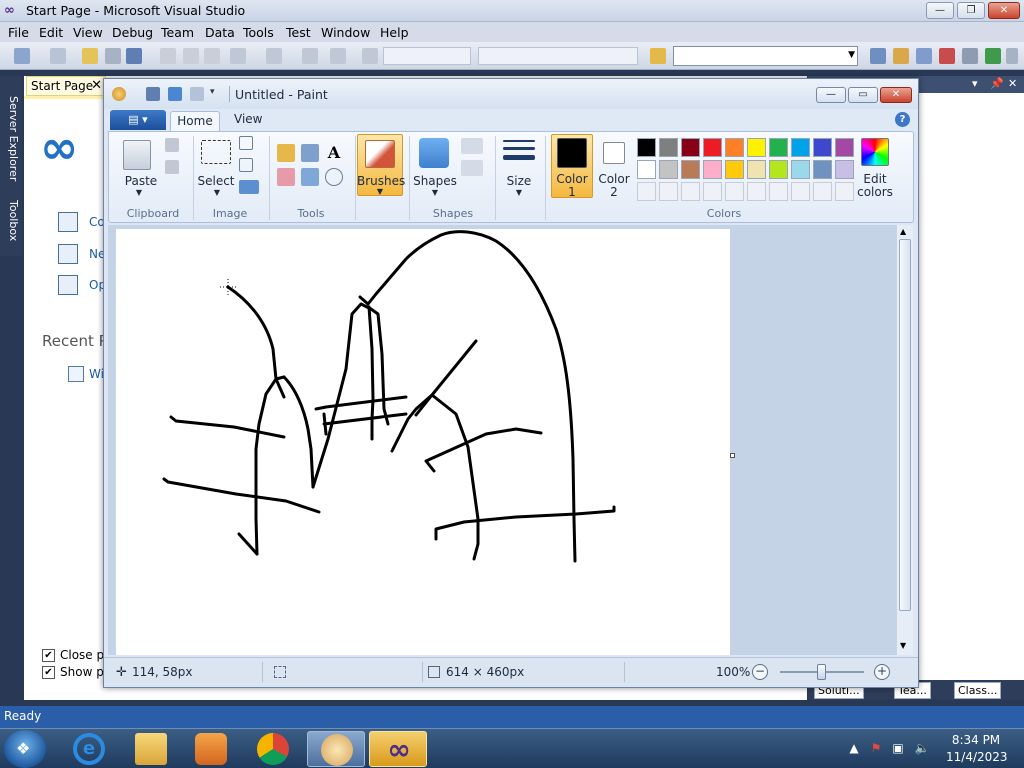 This screenshot has height=768, width=1024. I want to click on menu-window: Window, so click(345, 32).